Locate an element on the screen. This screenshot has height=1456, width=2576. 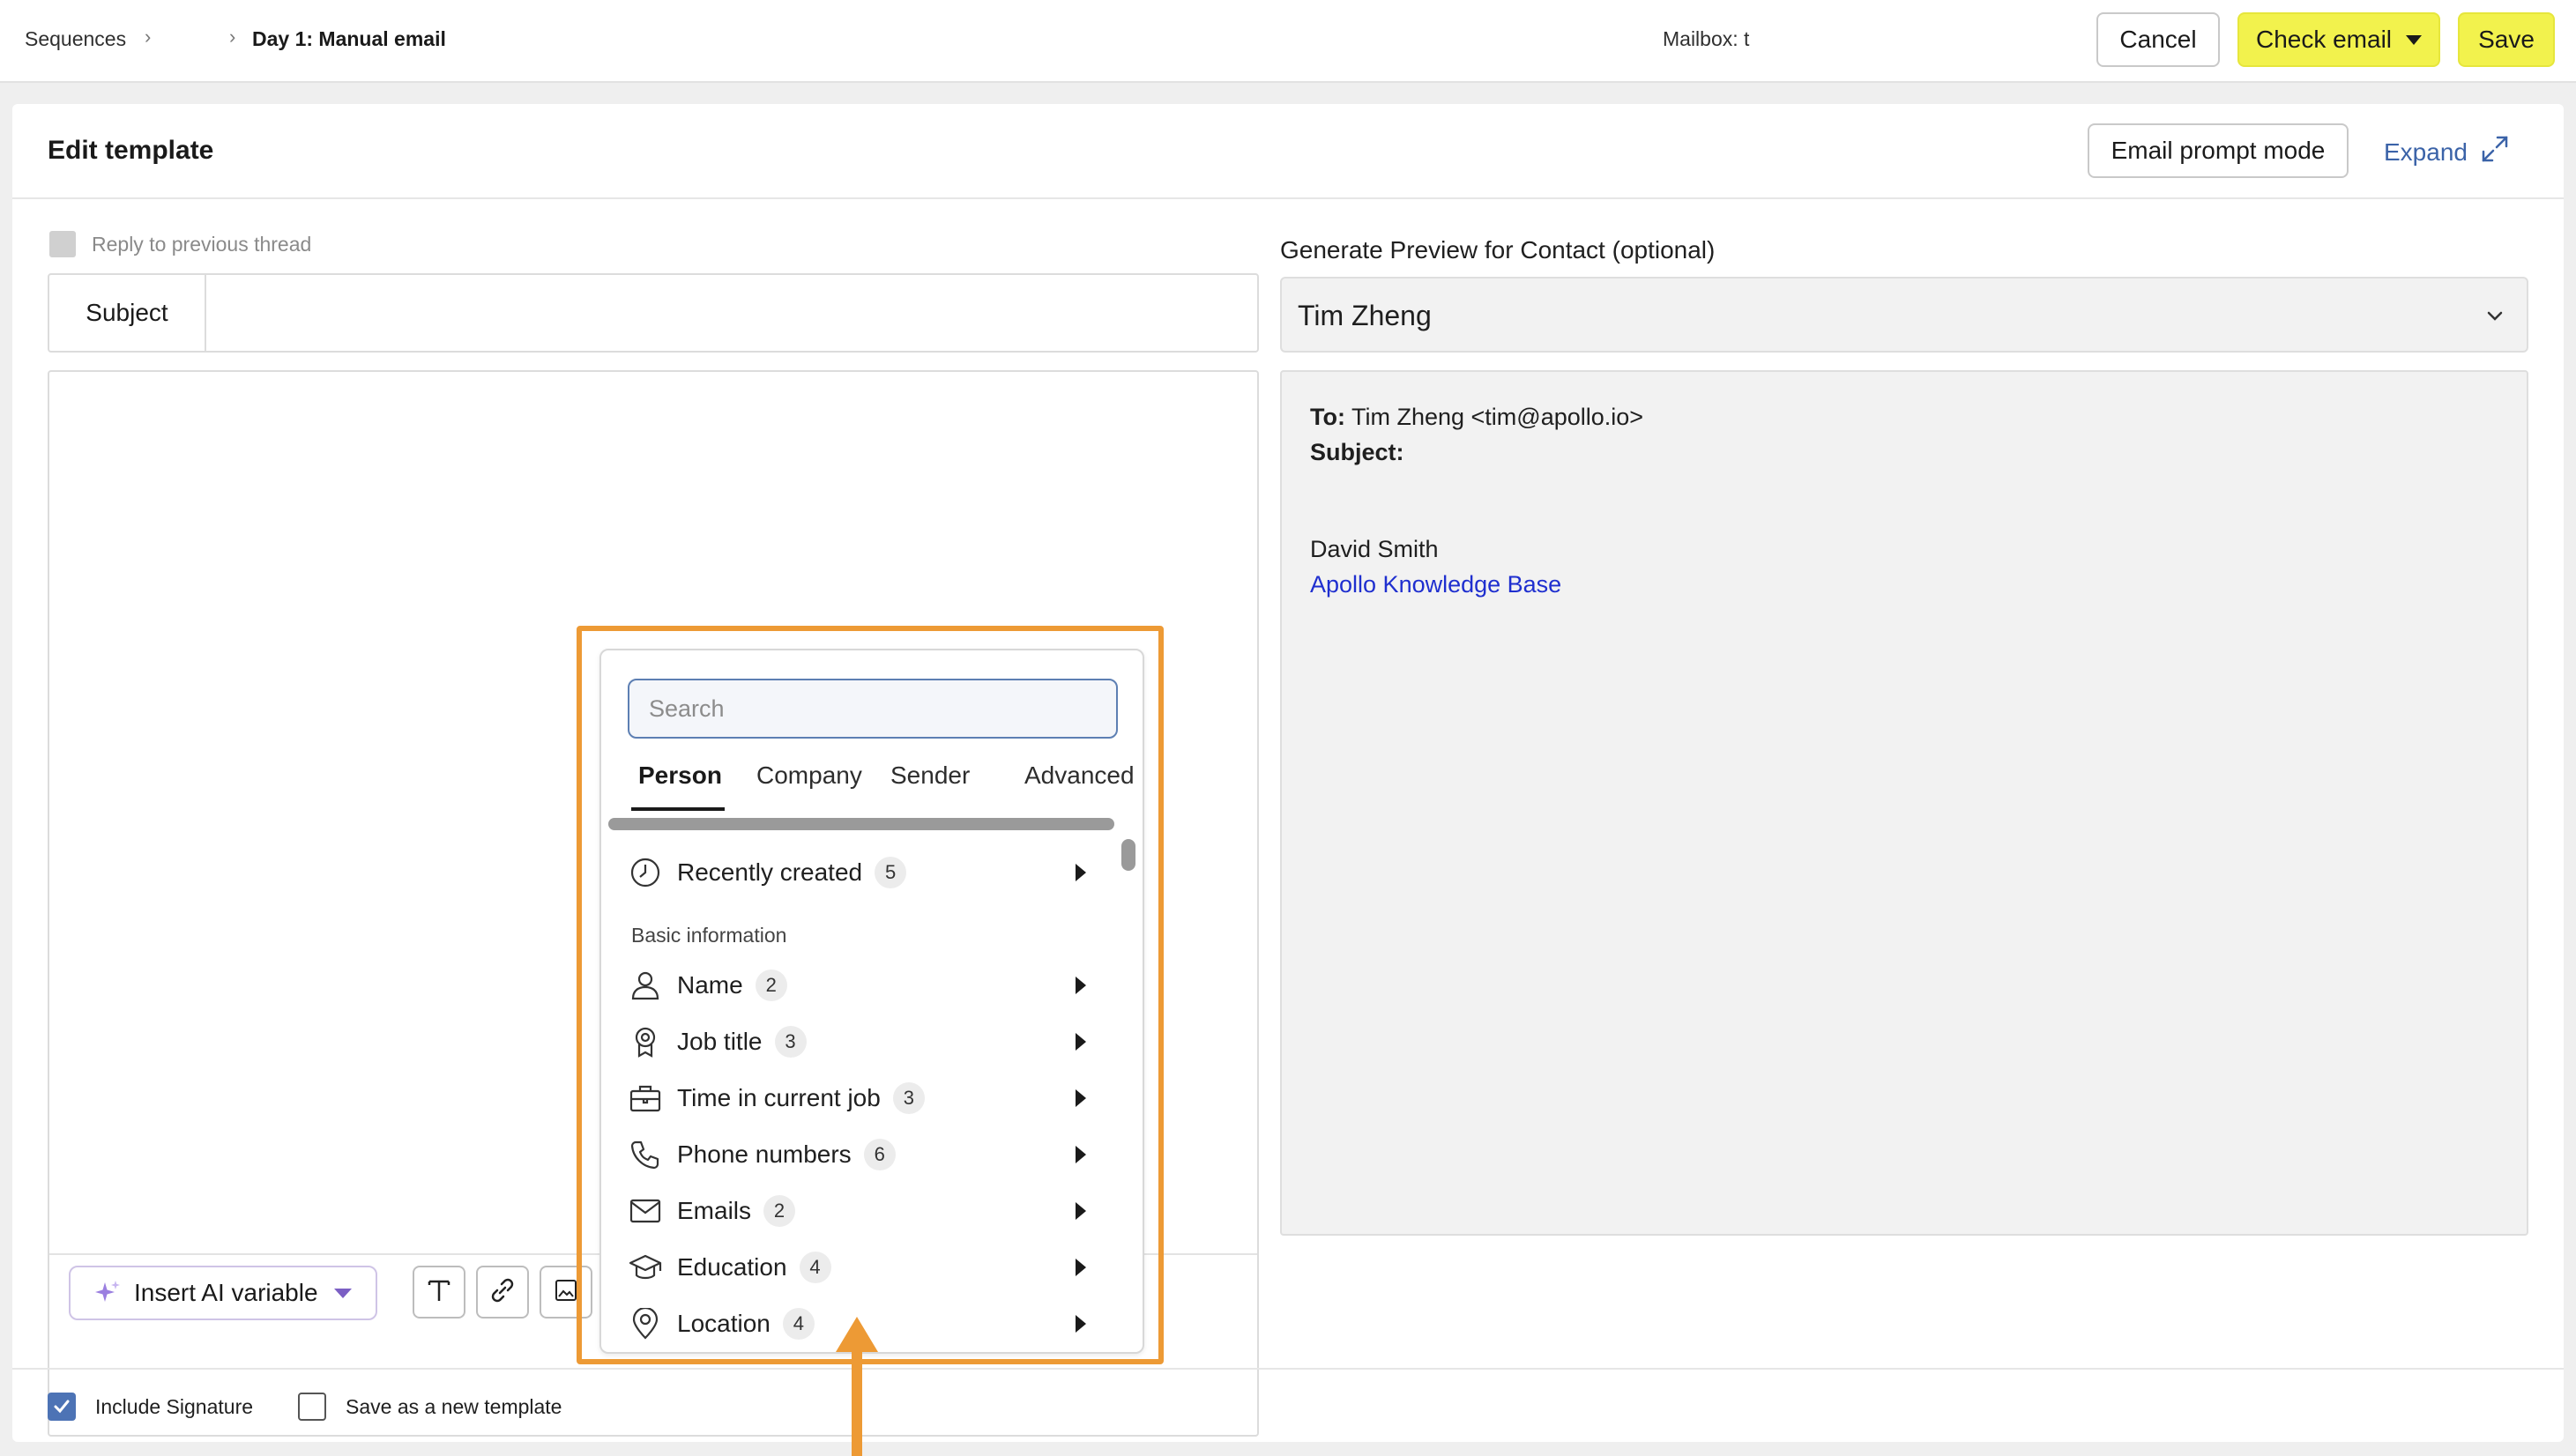
tab-sender: Sender is located at coordinates (930, 775).